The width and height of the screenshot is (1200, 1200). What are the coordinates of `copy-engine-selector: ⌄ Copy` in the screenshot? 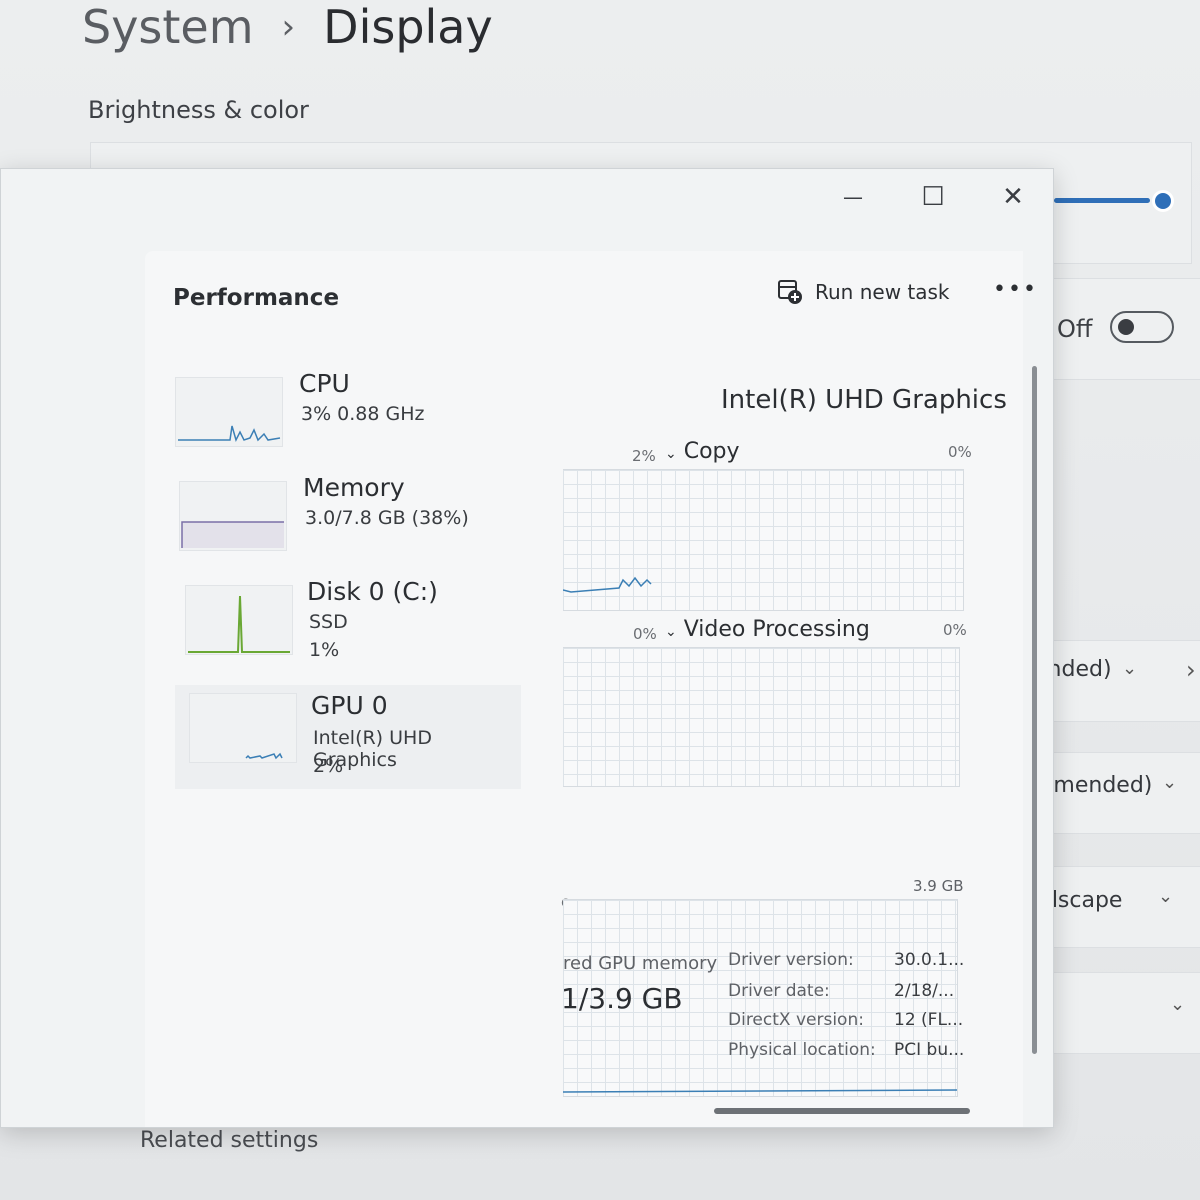 It's located at (702, 451).